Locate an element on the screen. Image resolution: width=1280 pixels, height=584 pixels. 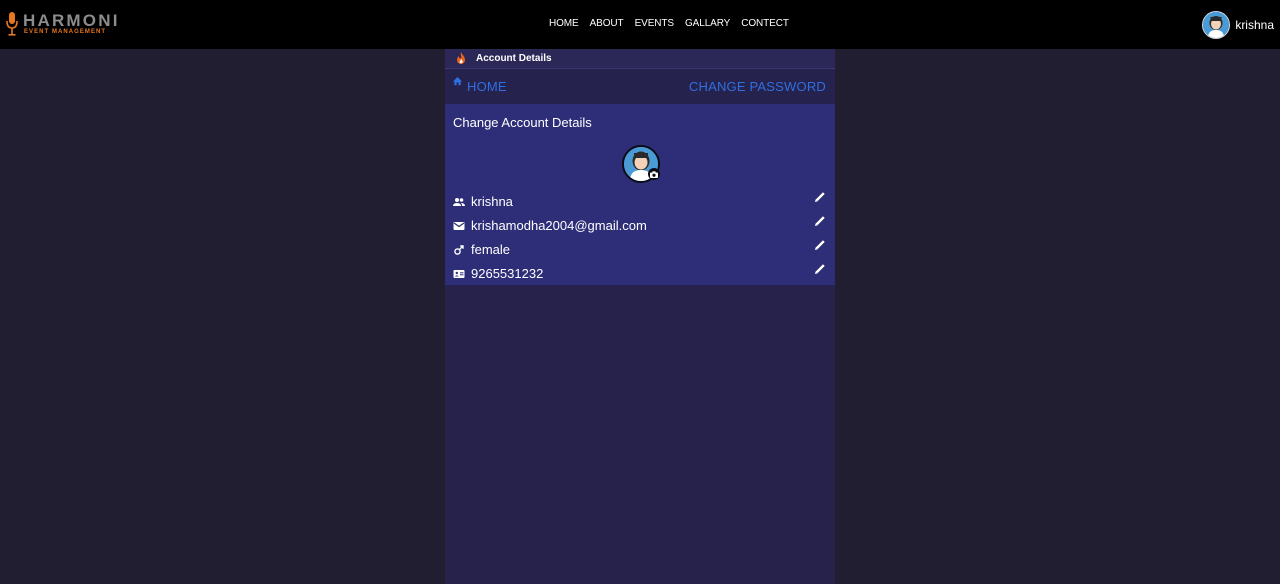
microphone-icon is located at coordinates (12, 24).